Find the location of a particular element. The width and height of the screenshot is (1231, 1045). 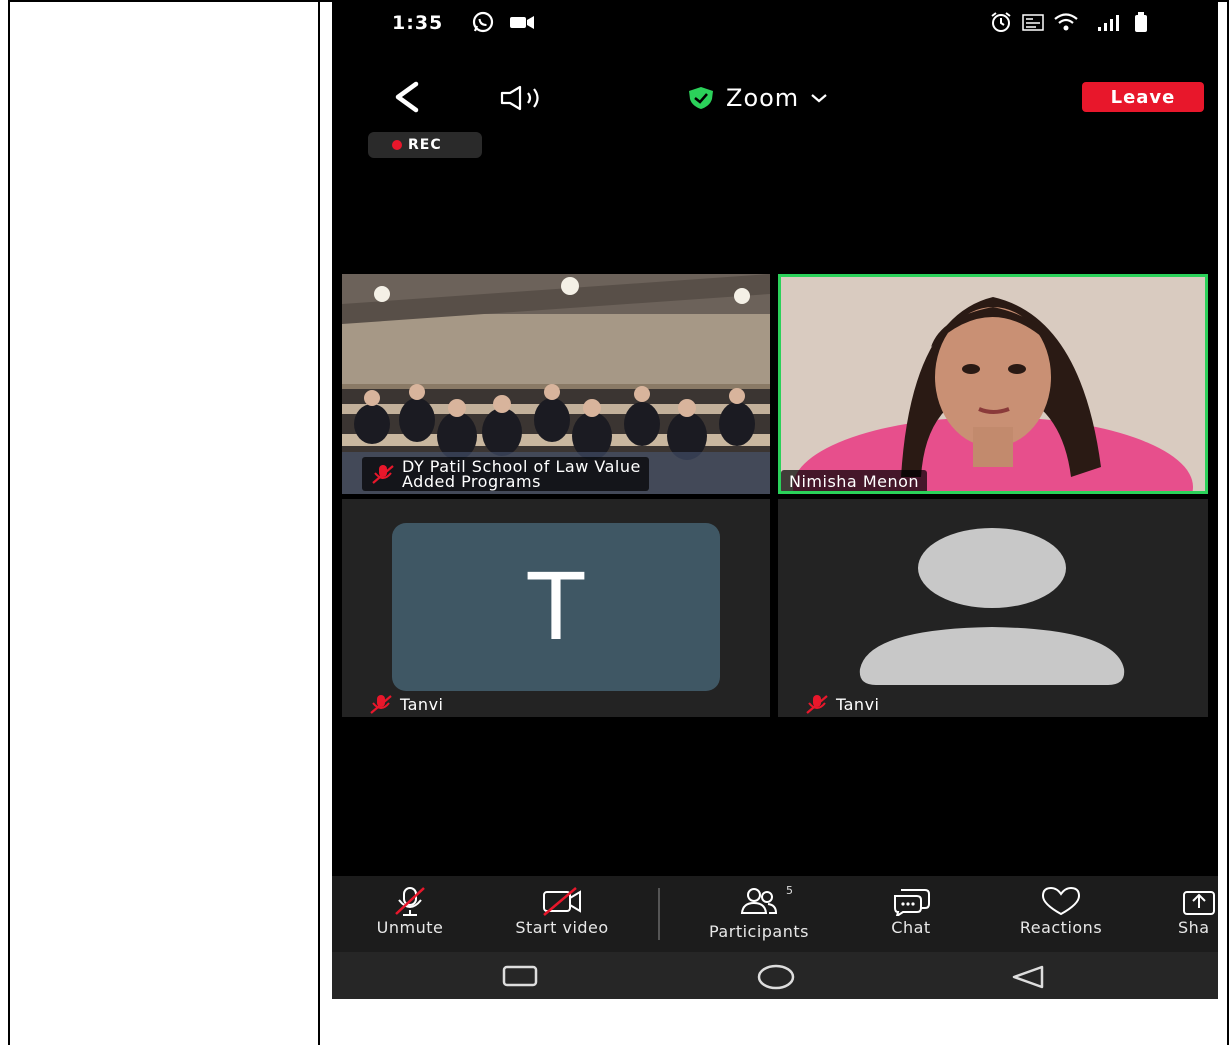

share-icon is located at coordinates (1199, 903).